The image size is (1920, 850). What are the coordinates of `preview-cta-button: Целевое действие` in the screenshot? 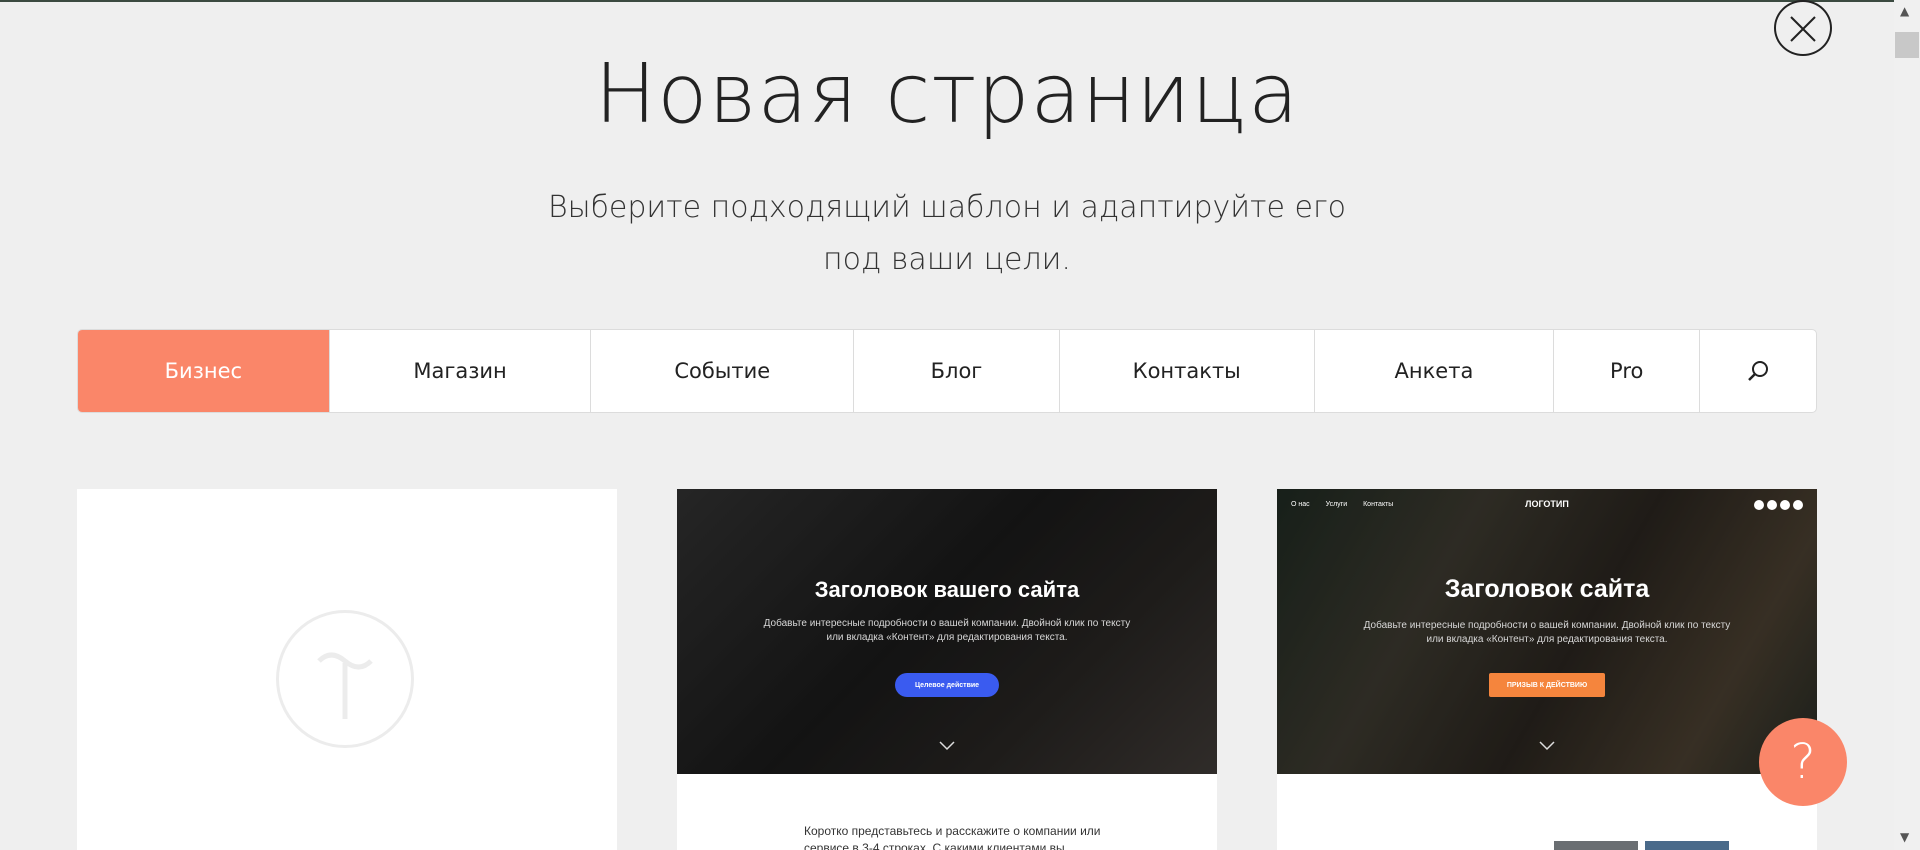 It's located at (947, 685).